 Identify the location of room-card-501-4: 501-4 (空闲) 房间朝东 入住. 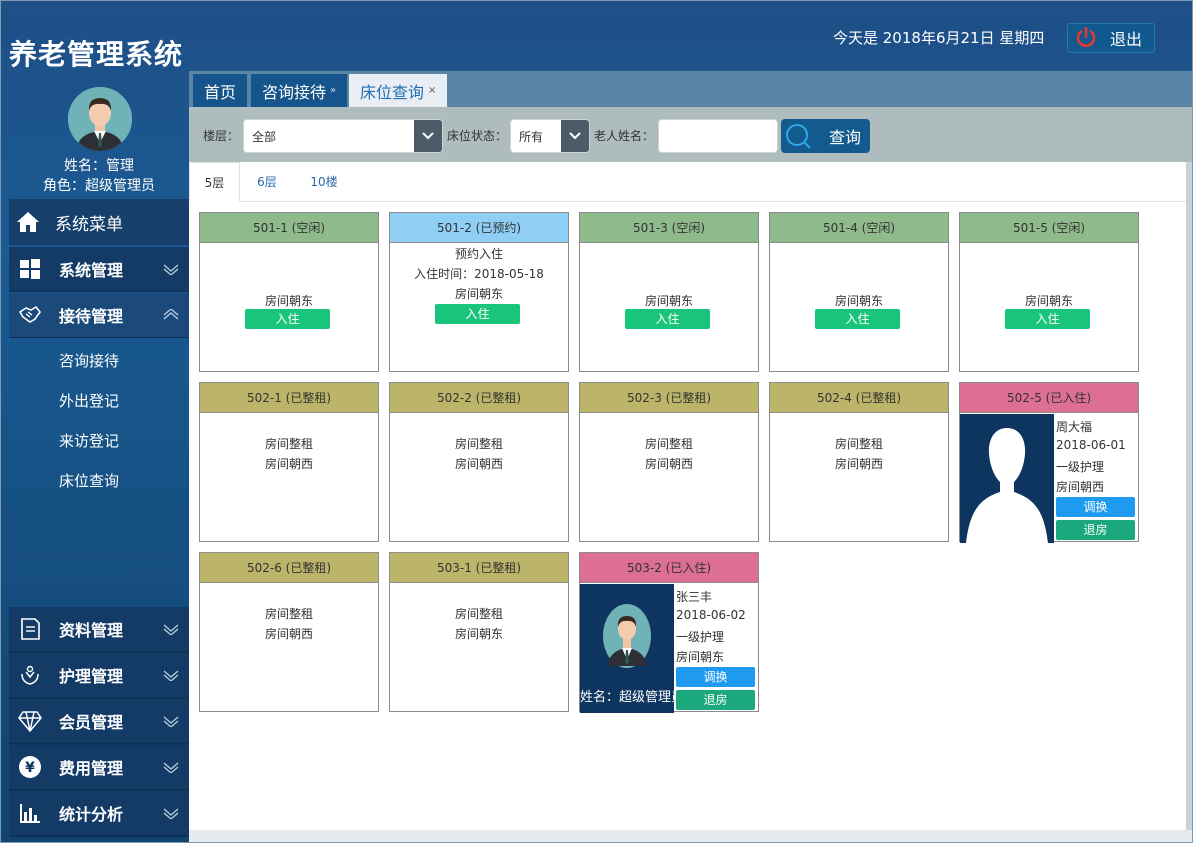
(859, 292).